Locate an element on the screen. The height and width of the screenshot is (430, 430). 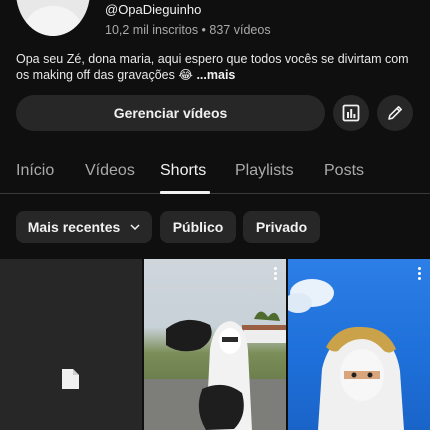
manage-videos-button: Gerenciar vídeos is located at coordinates (170, 113).